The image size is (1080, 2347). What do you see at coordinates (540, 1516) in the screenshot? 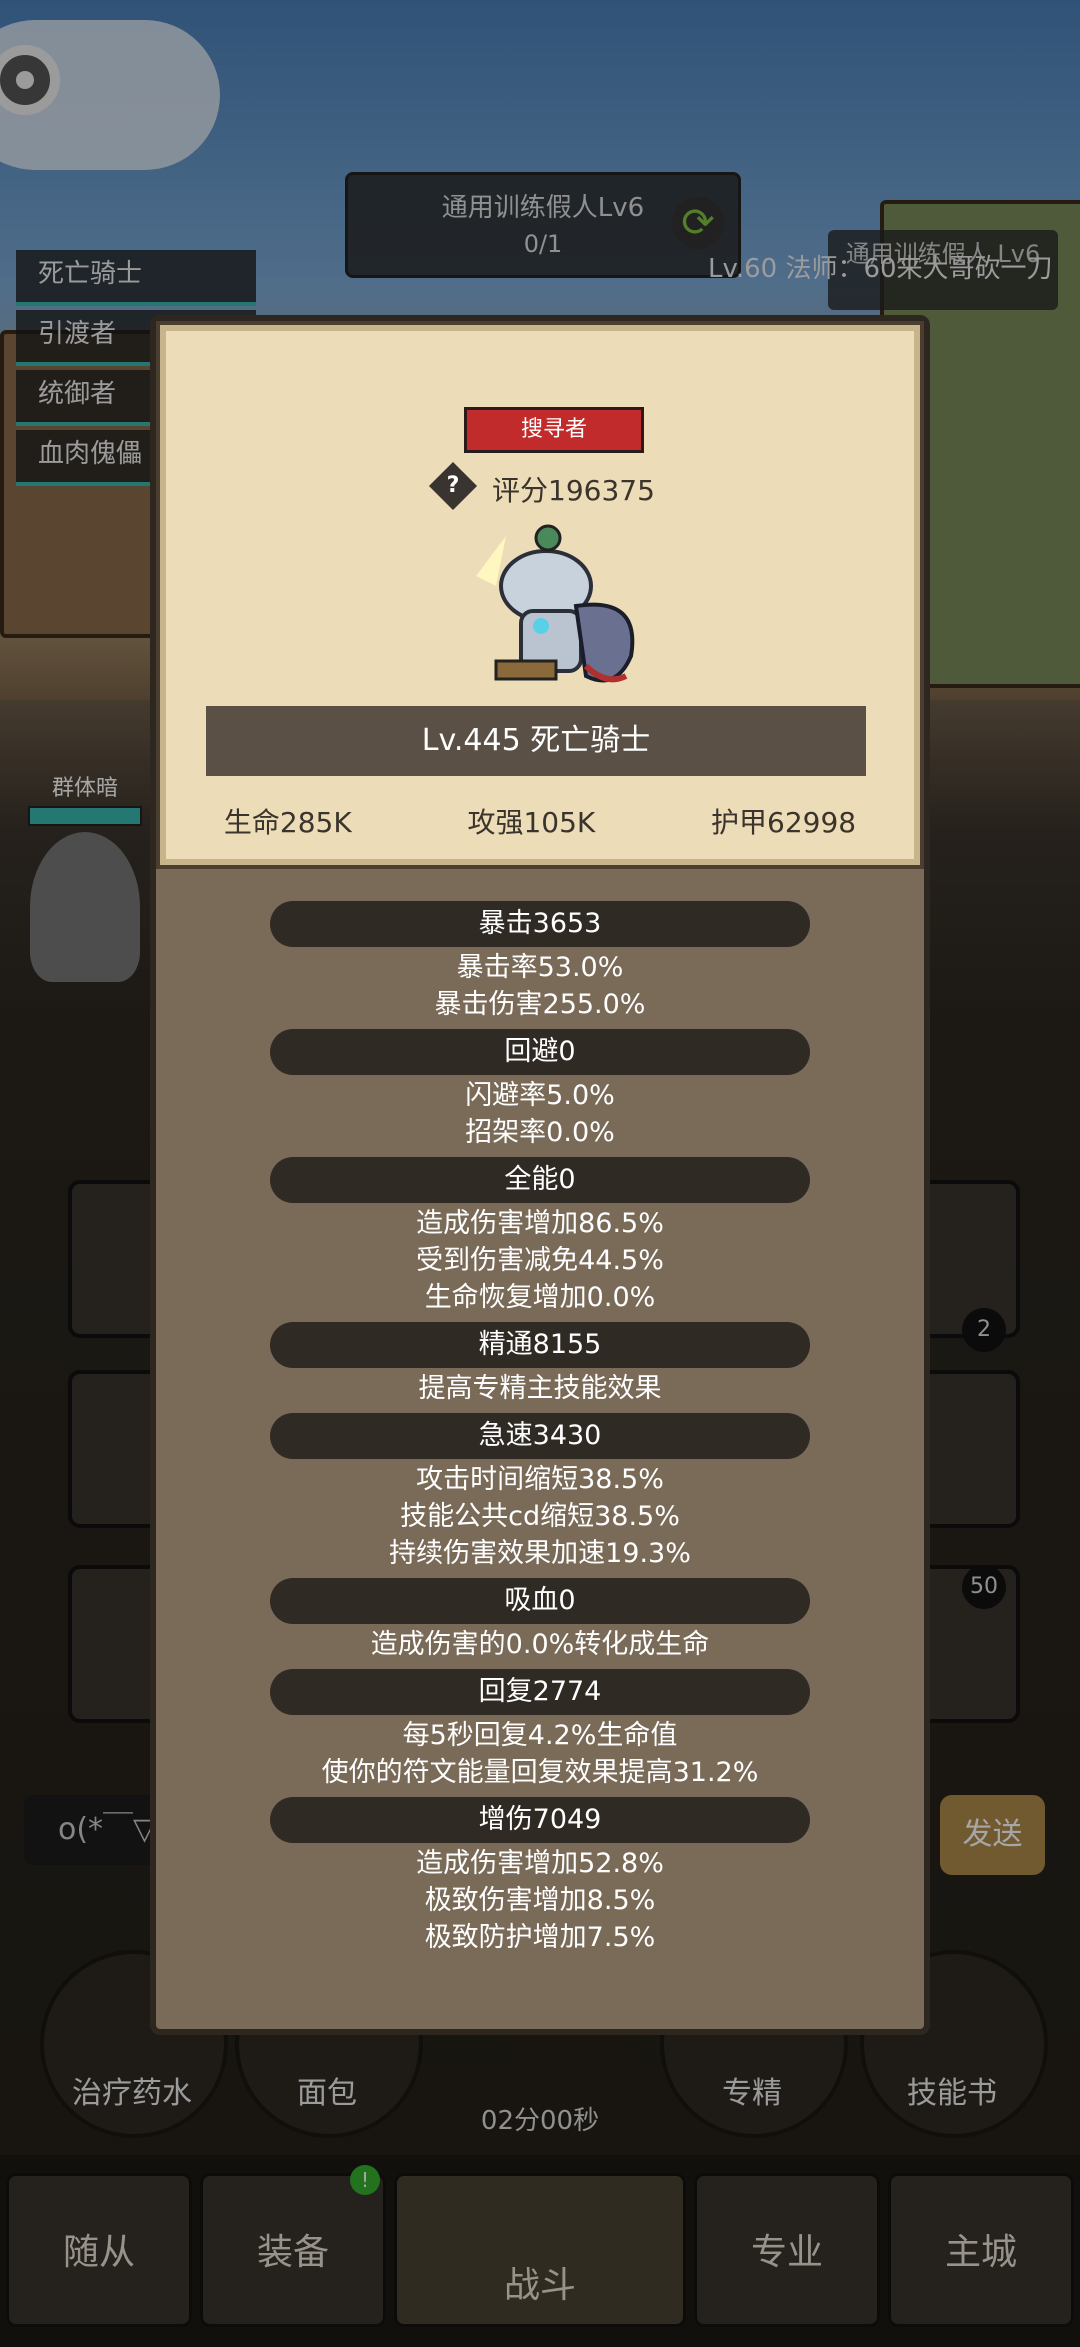
I see `section-line: 技能公共cd缩短38.5%` at bounding box center [540, 1516].